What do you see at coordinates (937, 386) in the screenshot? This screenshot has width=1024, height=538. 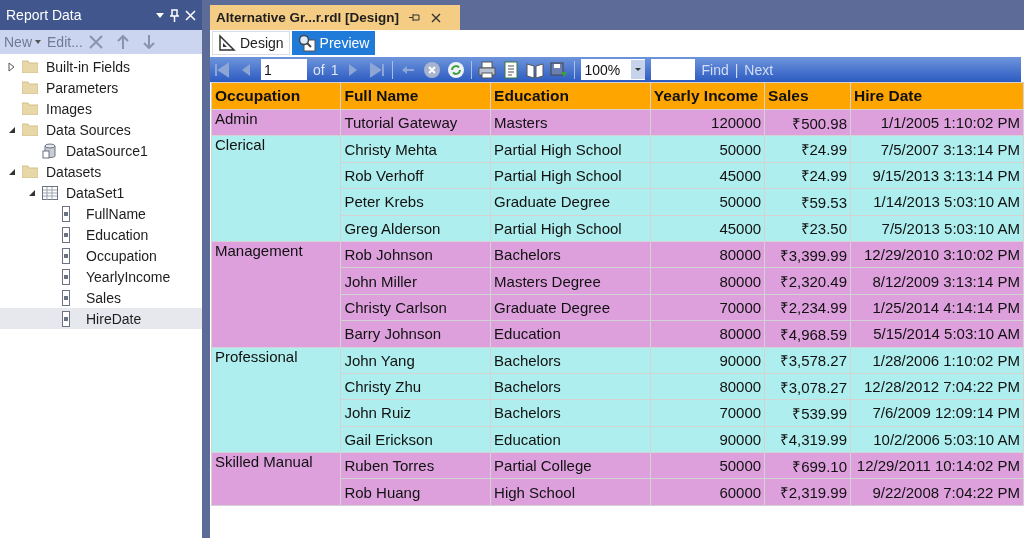 I see `table-cell: 12/28/2012 7:04:22 PM` at bounding box center [937, 386].